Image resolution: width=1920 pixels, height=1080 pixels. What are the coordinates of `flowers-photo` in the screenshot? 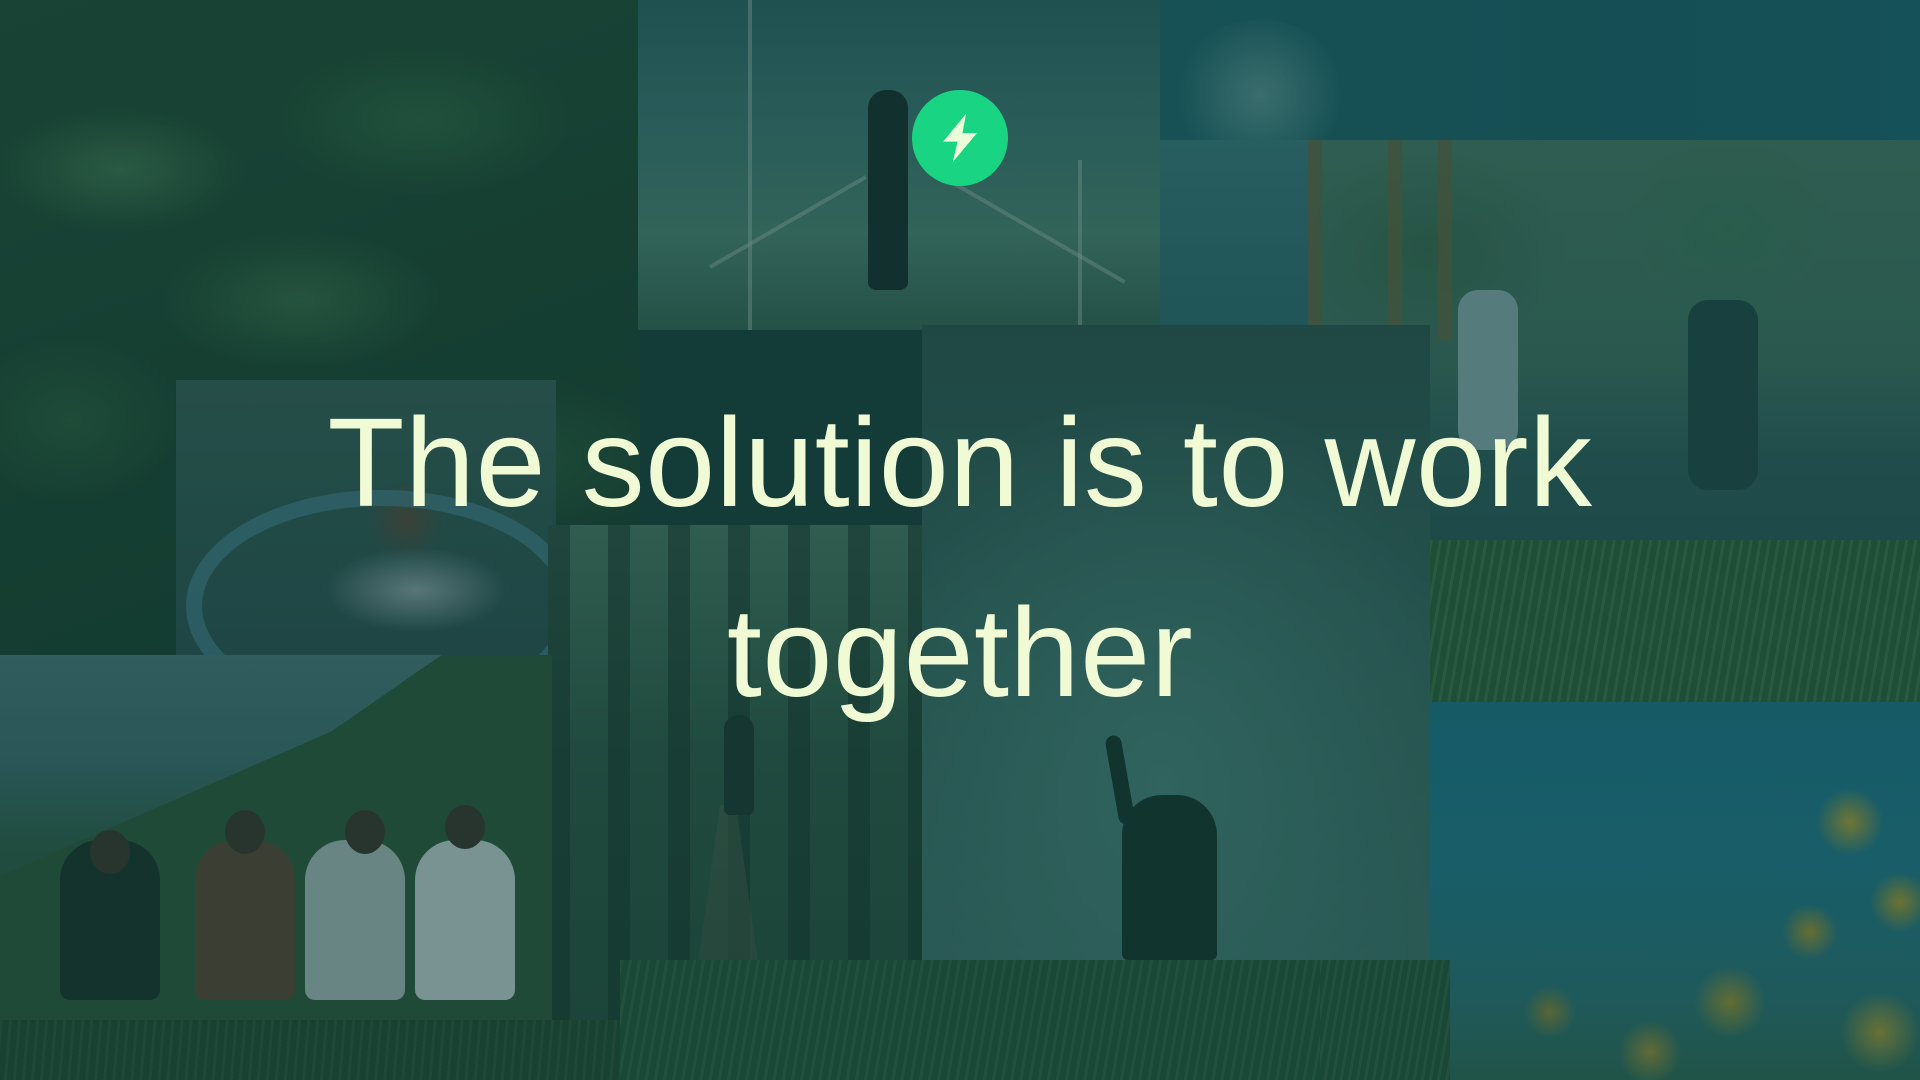 It's located at (1675, 891).